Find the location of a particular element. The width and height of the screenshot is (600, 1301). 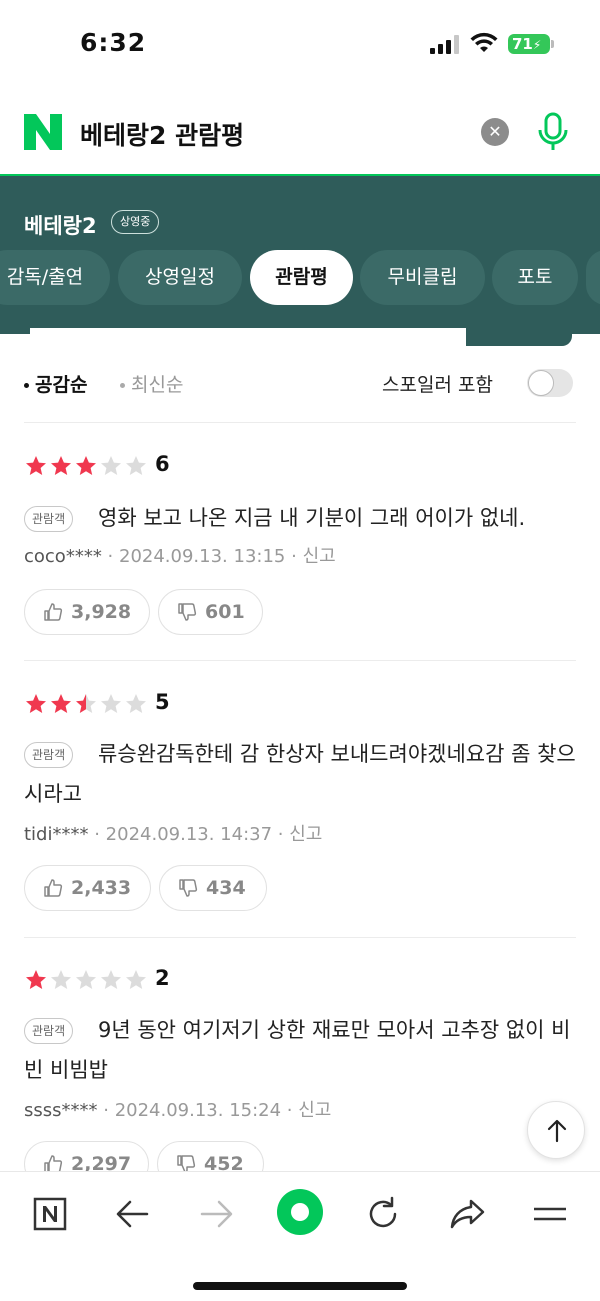

cellular-signal-icon is located at coordinates (445, 44).